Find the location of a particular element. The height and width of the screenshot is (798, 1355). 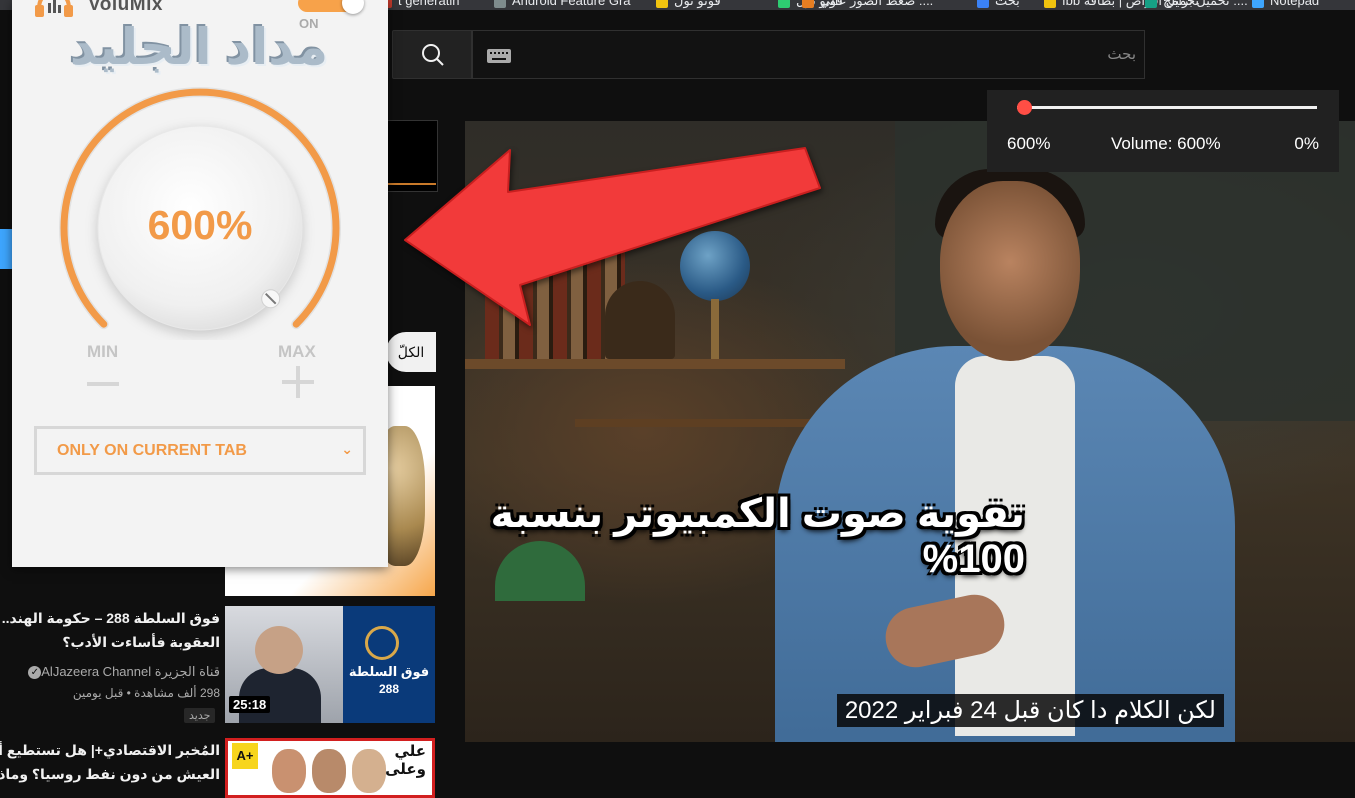

volume-overlay: 600% Volume: 600% 0% is located at coordinates (1163, 131).